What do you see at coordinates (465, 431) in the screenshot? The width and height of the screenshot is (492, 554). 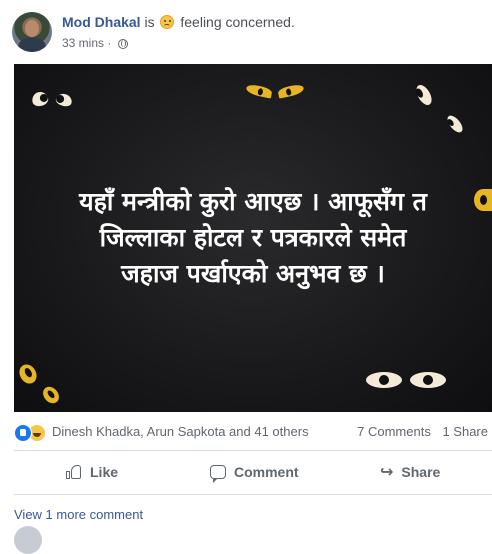 I see `share-count: 1 Share` at bounding box center [465, 431].